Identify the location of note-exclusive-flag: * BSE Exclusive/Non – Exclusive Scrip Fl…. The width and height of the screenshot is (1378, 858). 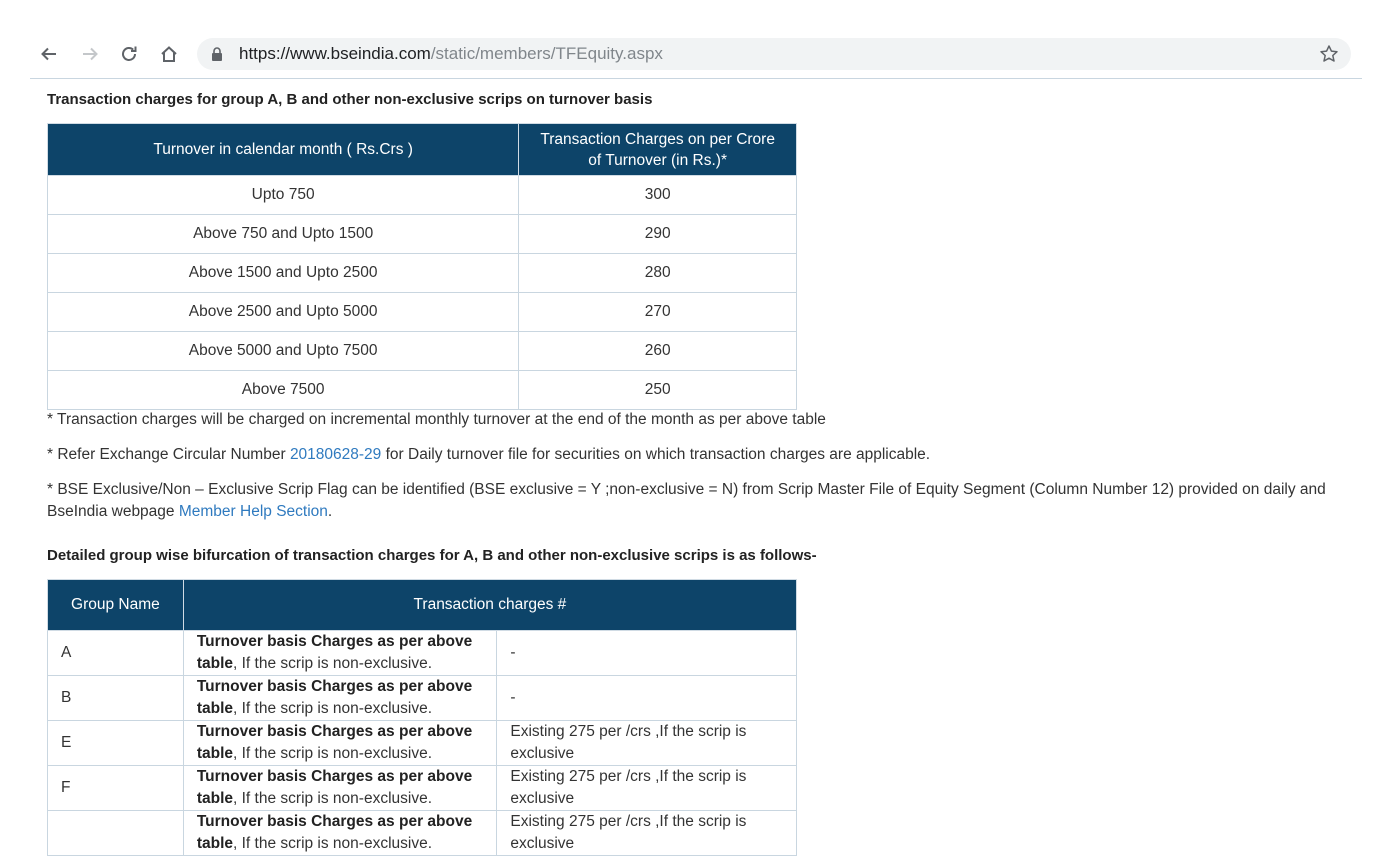
(704, 501).